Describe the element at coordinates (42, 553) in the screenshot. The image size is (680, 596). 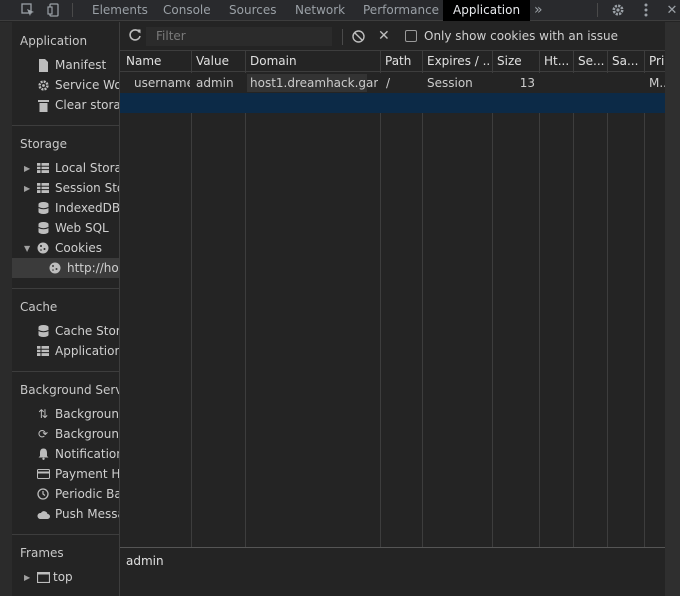
I see `section-header-frames: Frames` at that location.